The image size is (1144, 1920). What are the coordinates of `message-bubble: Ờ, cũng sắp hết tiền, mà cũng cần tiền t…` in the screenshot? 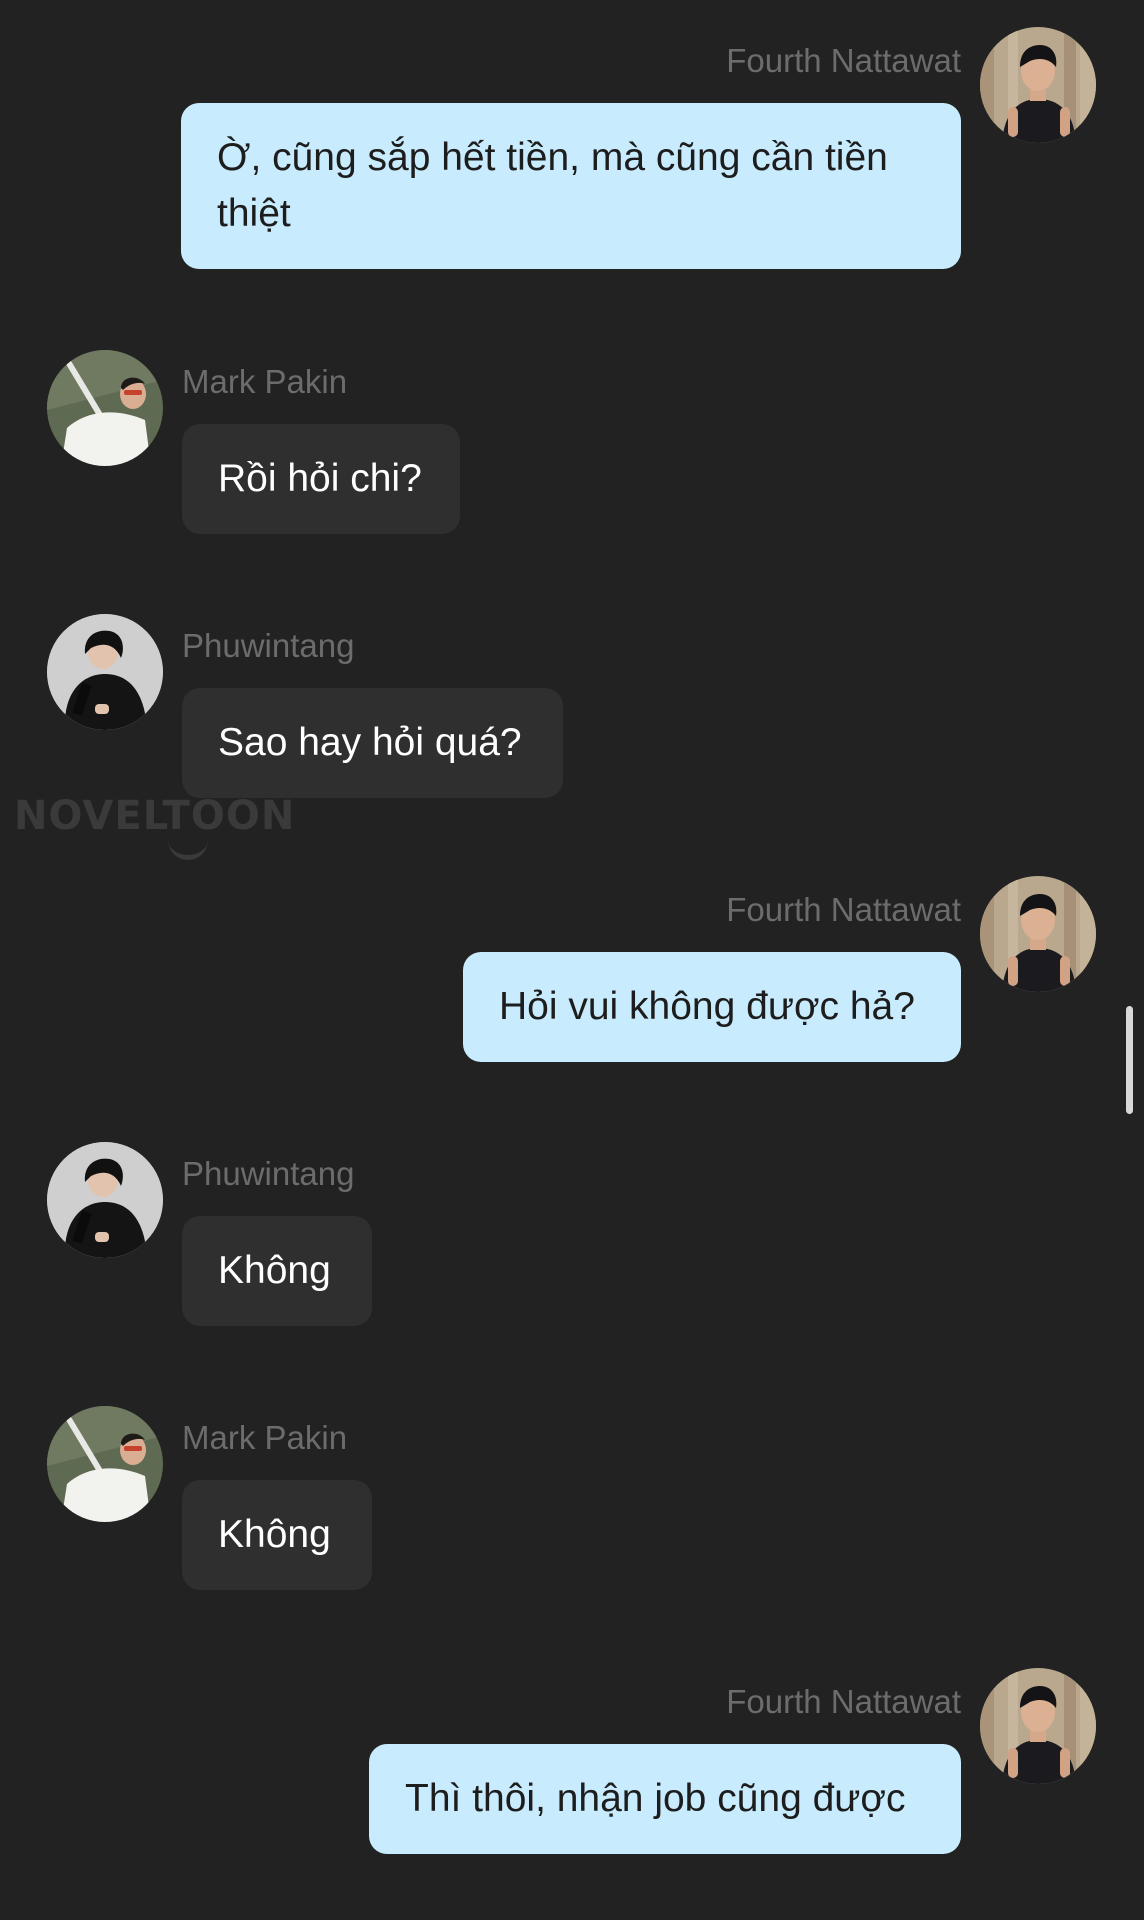 It's located at (571, 186).